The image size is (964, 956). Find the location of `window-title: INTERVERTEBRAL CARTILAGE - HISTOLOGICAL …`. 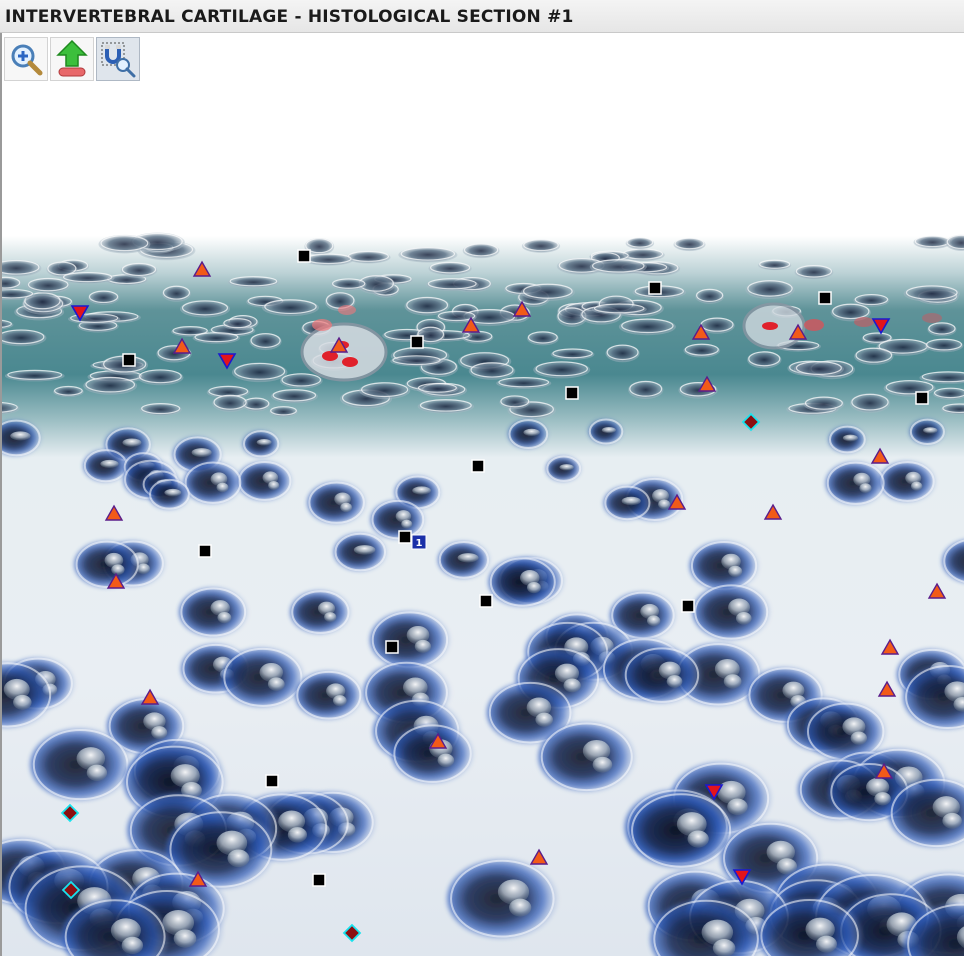

window-title: INTERVERTEBRAL CARTILAGE - HISTOLOGICAL … is located at coordinates (289, 17).